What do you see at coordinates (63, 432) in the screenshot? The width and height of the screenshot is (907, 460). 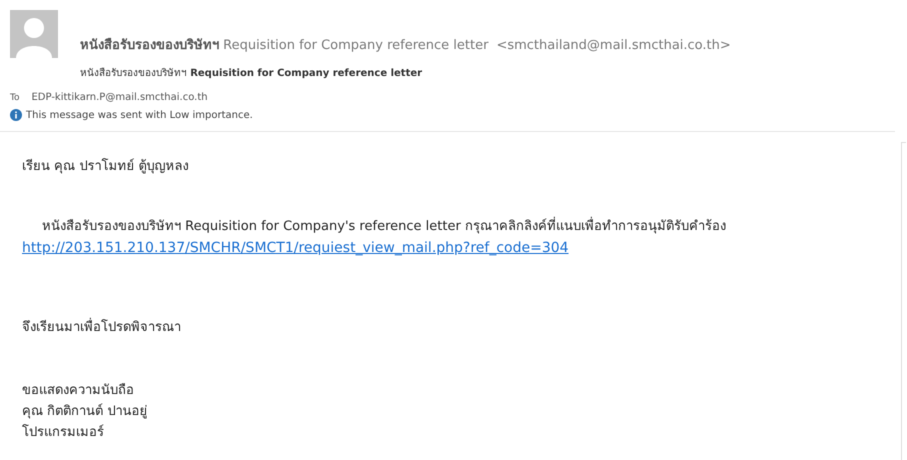 I see `signature-line: โปรแกรมเมอร์` at bounding box center [63, 432].